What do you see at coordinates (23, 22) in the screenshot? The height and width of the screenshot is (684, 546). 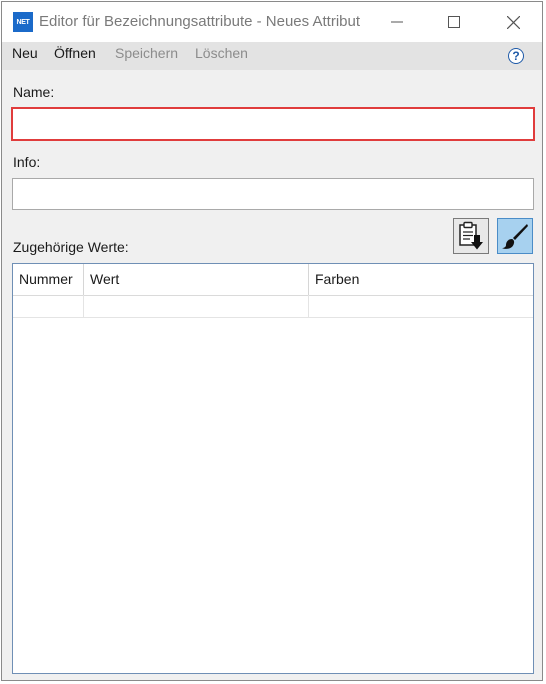 I see `app-icon: NET` at bounding box center [23, 22].